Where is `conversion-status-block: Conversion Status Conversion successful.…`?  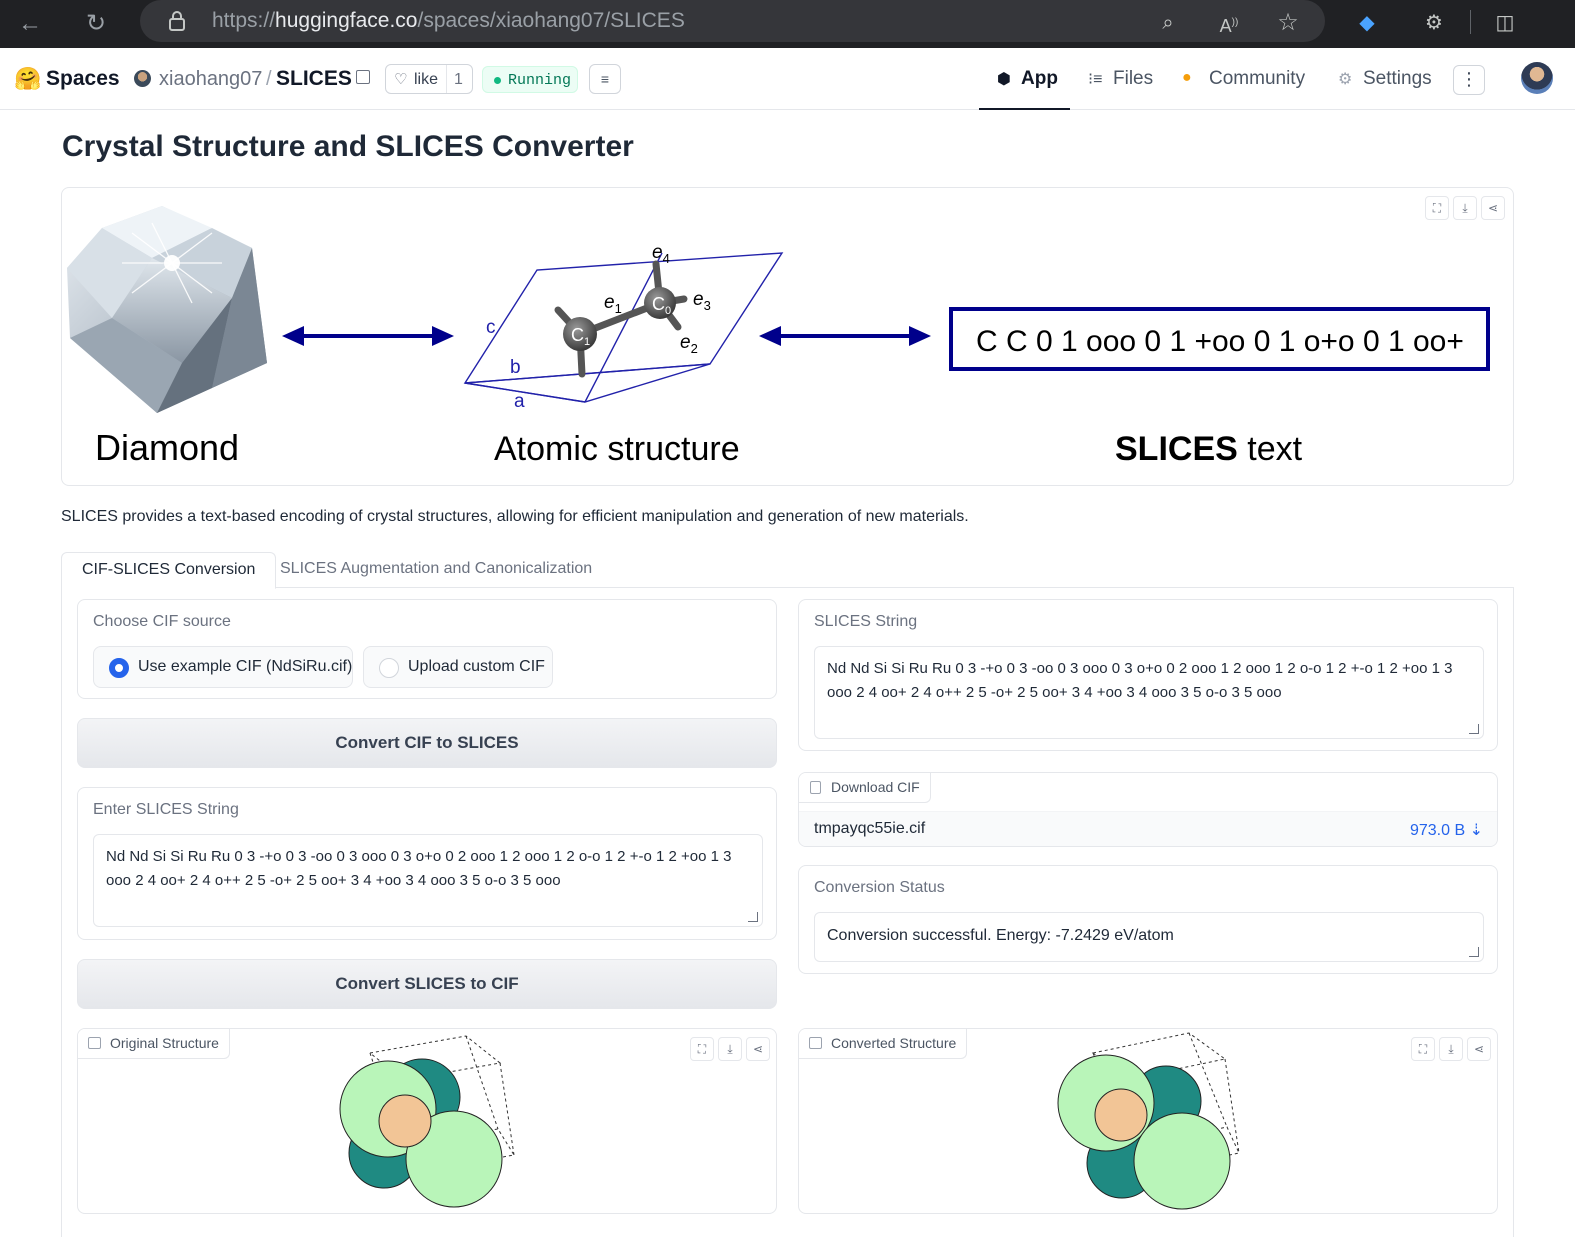
conversion-status-block: Conversion Status Conversion successful.… is located at coordinates (1148, 919).